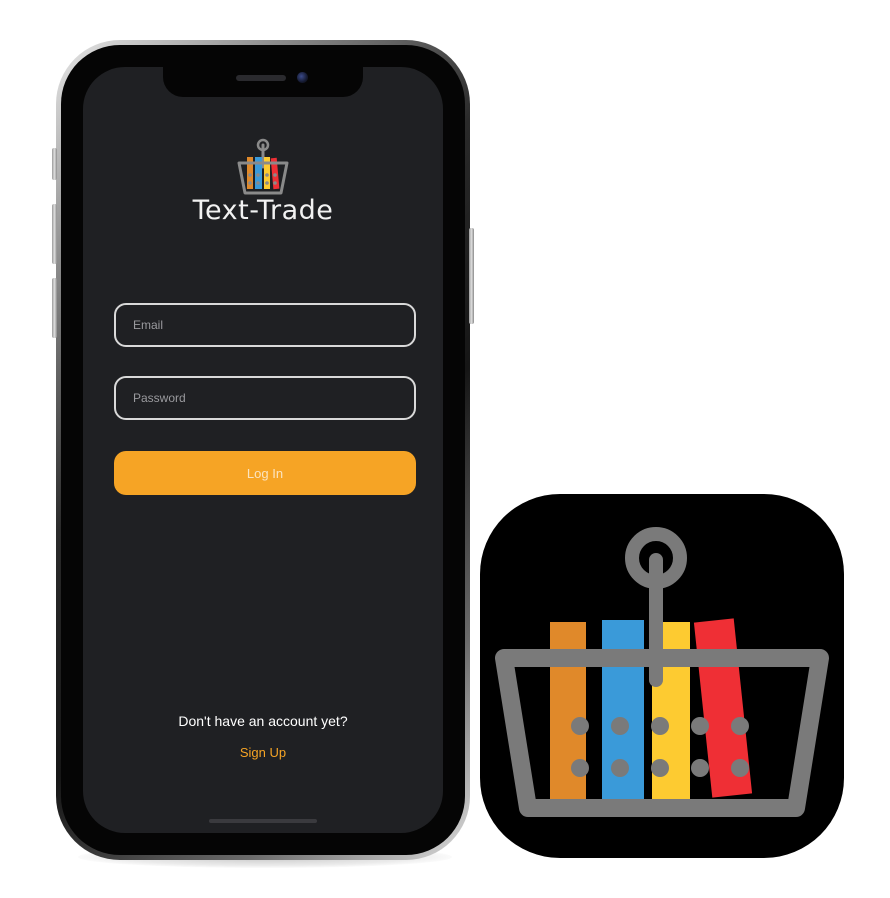 Image resolution: width=890 pixels, height=898 pixels. I want to click on volume-down-button, so click(54, 308).